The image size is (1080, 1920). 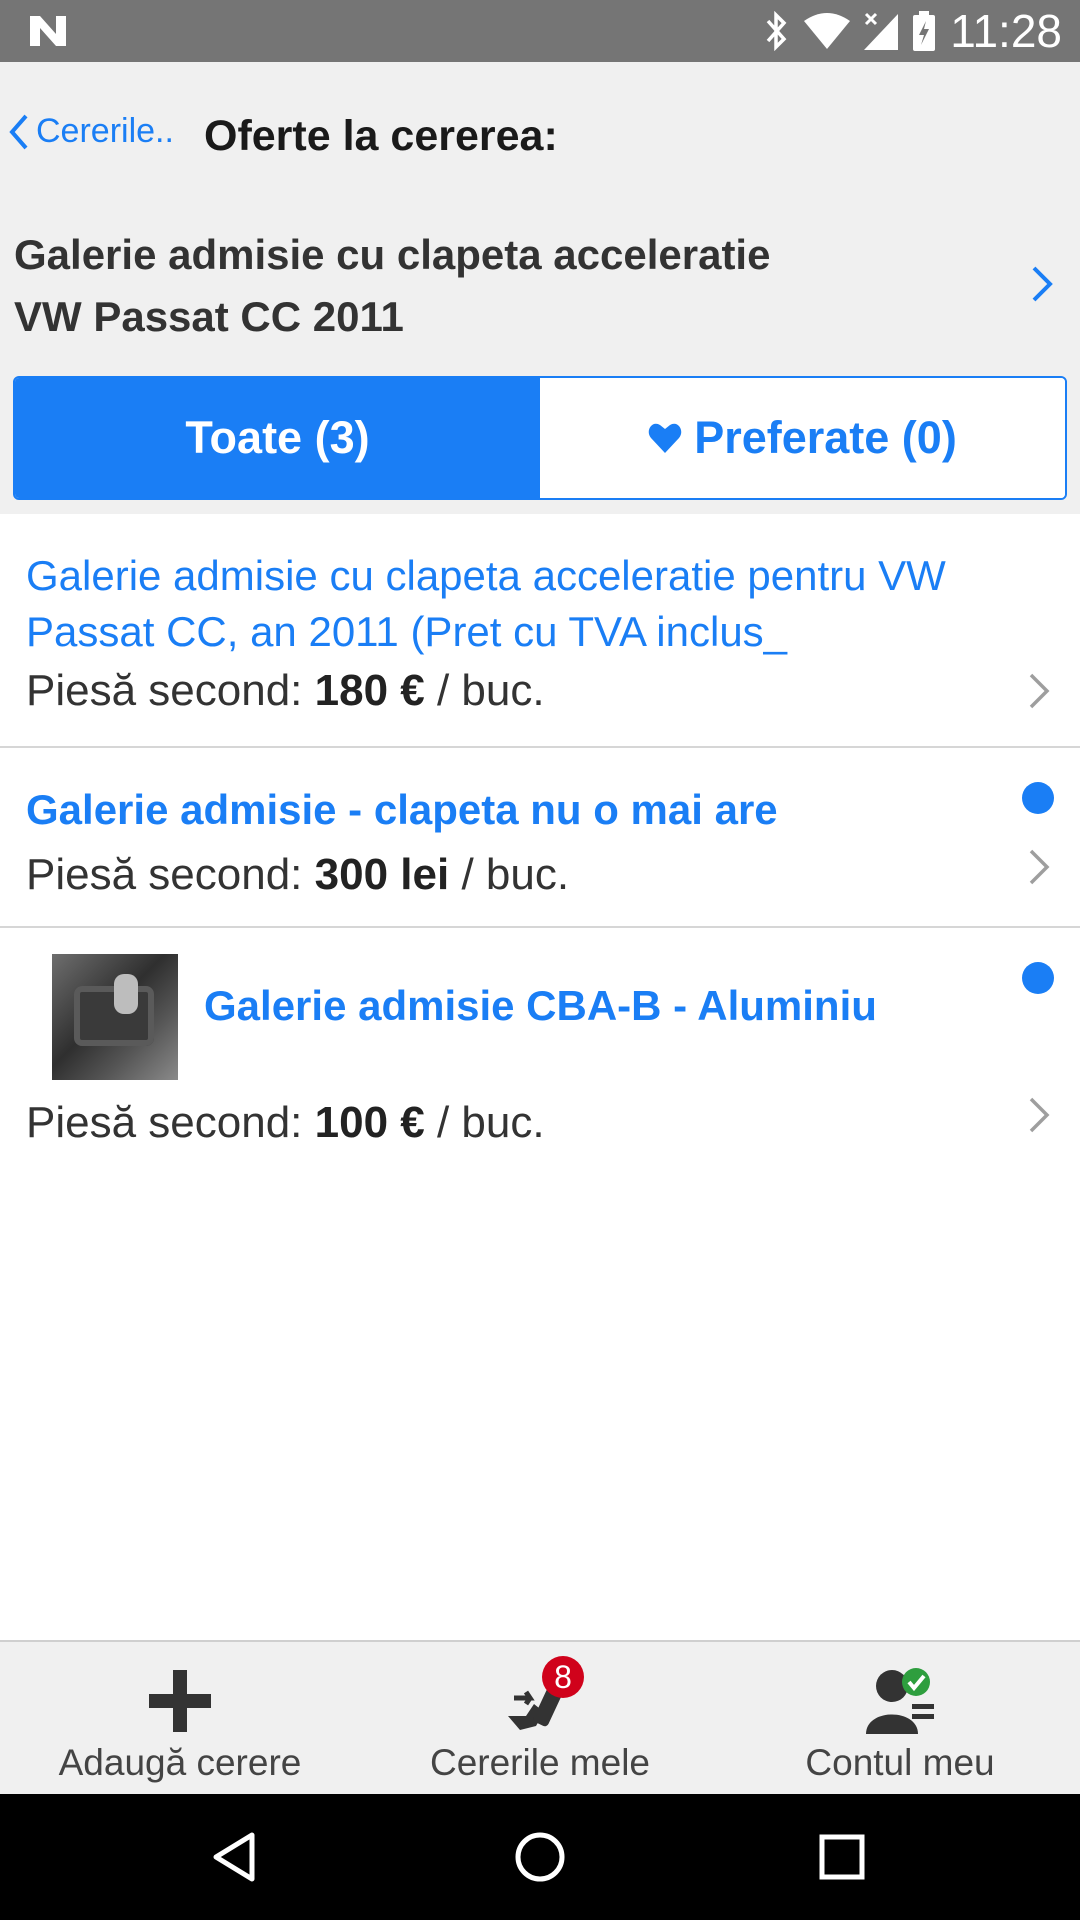 I want to click on request-title-line1: Galerie admisie cu clapeta acceleratie, so click(x=392, y=254).